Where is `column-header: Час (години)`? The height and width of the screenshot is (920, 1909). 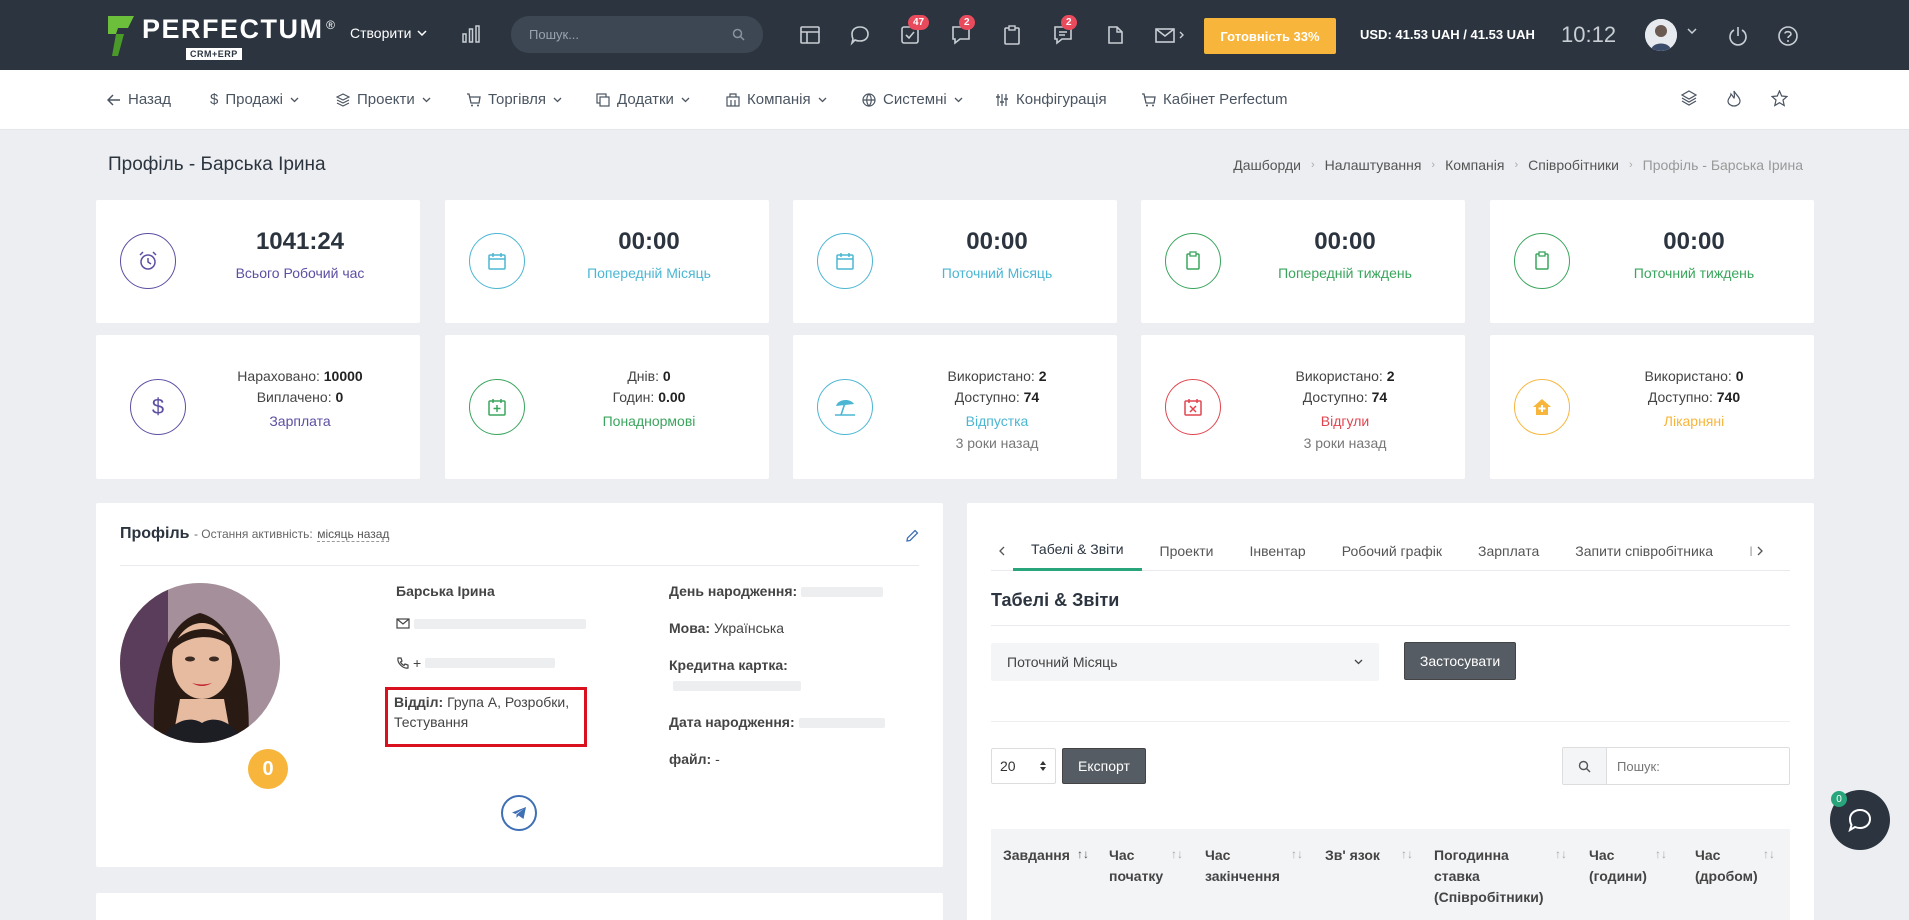 column-header: Час (години) is located at coordinates (1619, 866).